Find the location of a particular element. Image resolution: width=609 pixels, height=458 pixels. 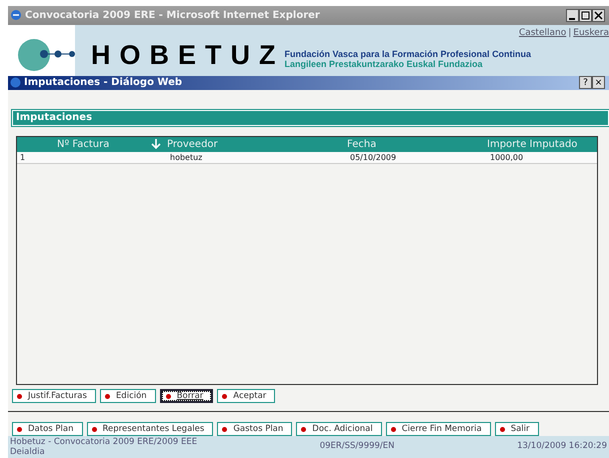

table-cell-text: 1000,00 is located at coordinates (506, 157).